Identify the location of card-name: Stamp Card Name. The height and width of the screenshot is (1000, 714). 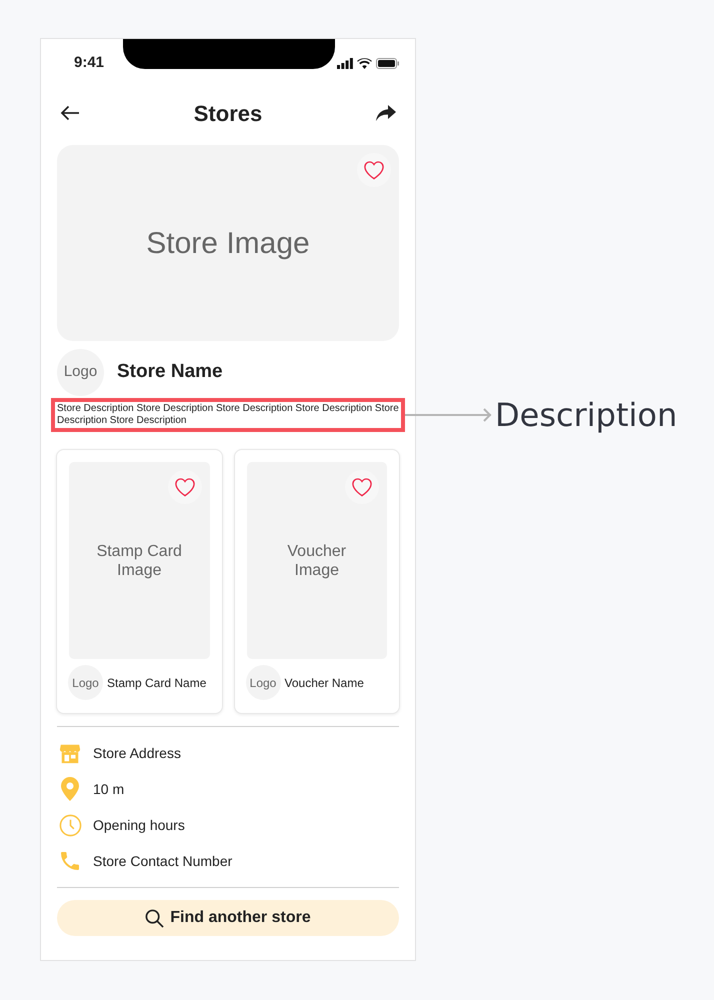
(156, 683).